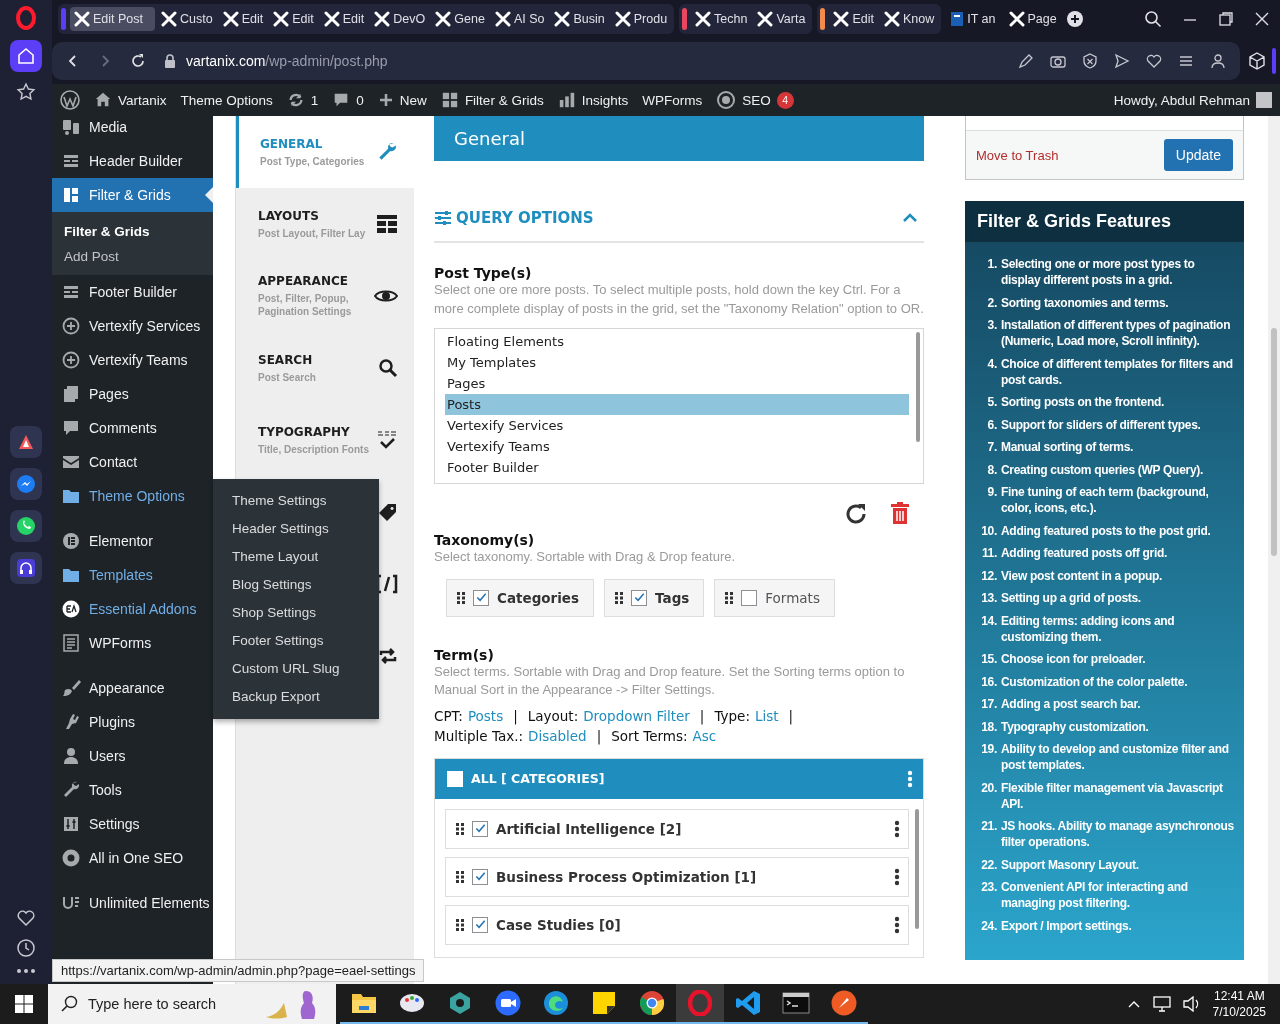 The height and width of the screenshot is (1024, 1280). What do you see at coordinates (991, 402) in the screenshot?
I see `list-number: 5.` at bounding box center [991, 402].